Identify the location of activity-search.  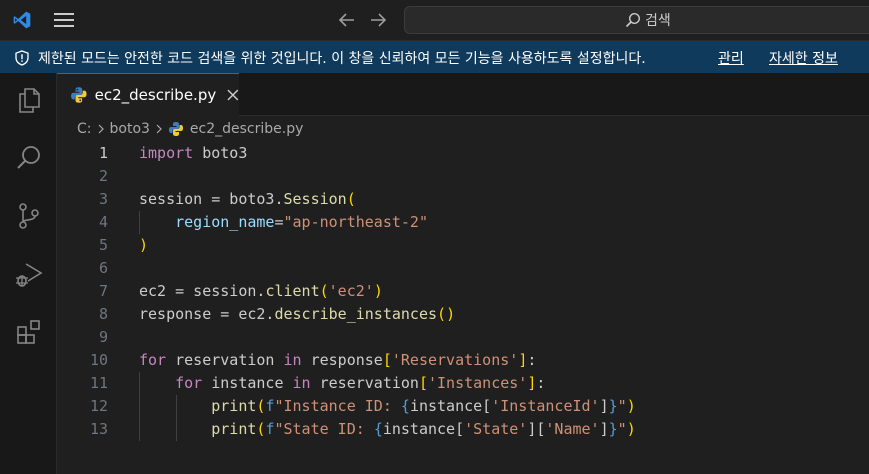
(29, 158).